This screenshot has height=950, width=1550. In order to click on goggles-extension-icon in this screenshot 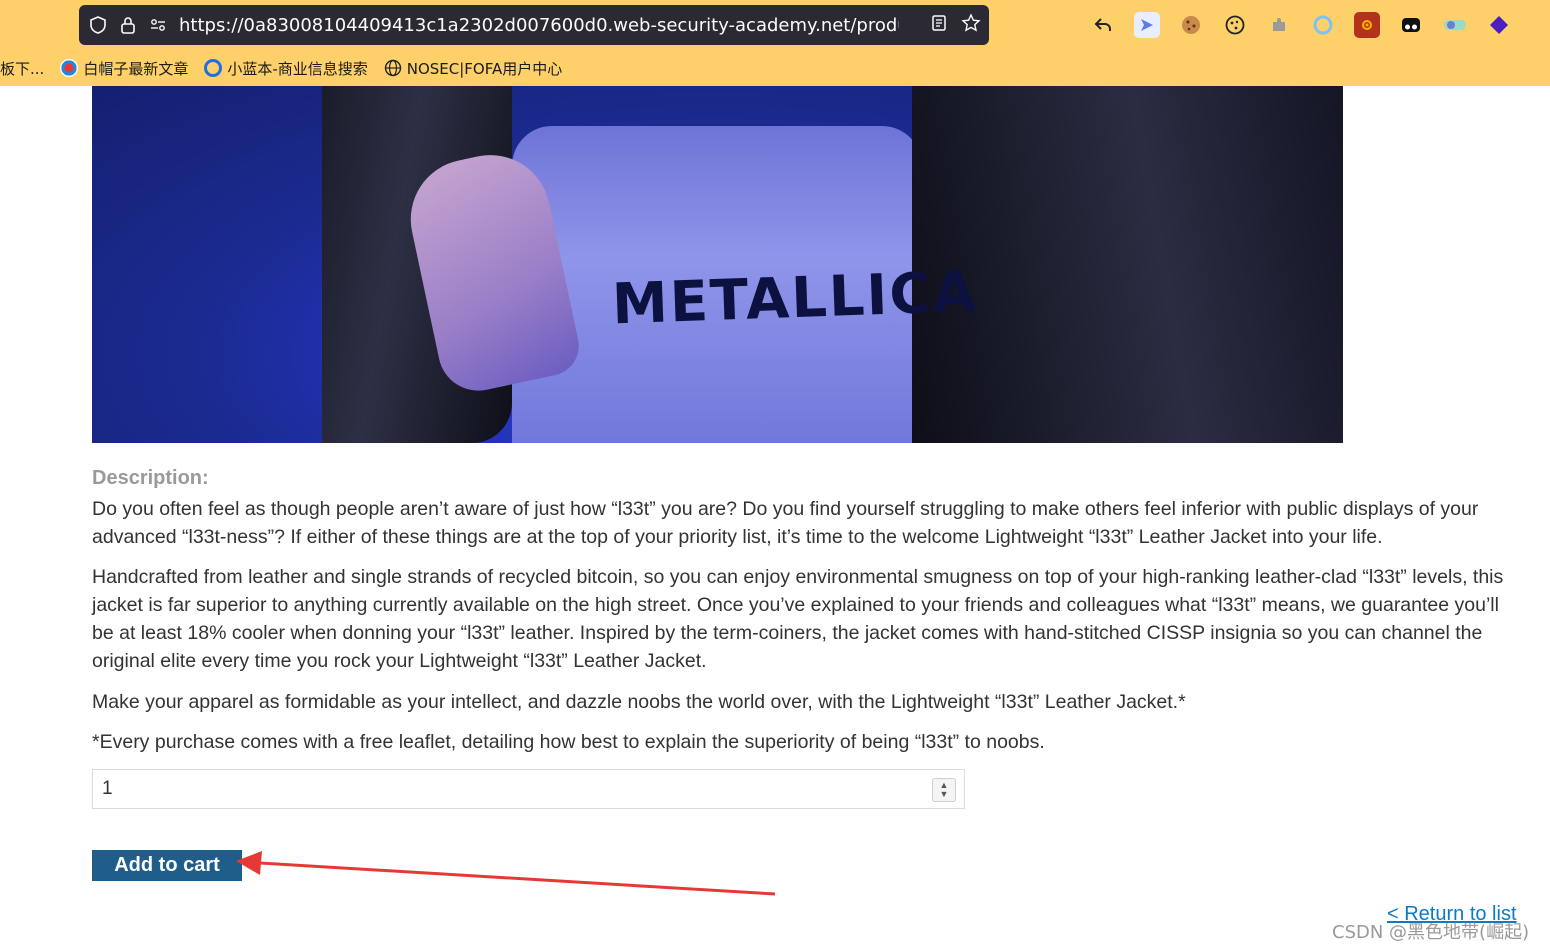, I will do `click(1411, 25)`.